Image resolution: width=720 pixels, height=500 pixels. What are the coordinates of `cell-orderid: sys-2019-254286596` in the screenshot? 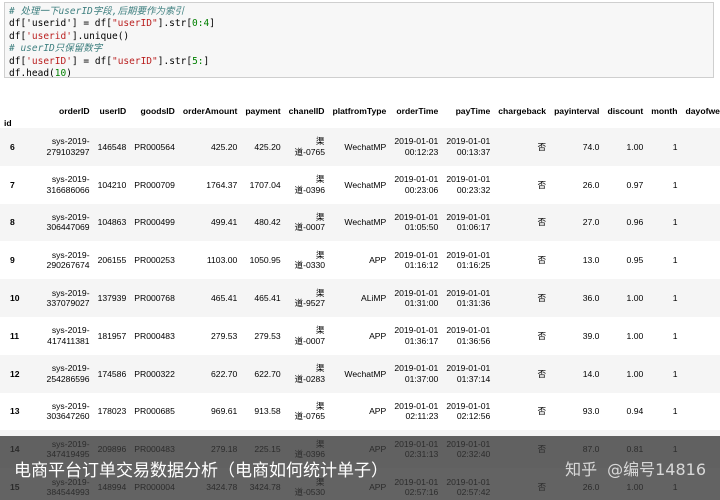 It's located at (59, 374).